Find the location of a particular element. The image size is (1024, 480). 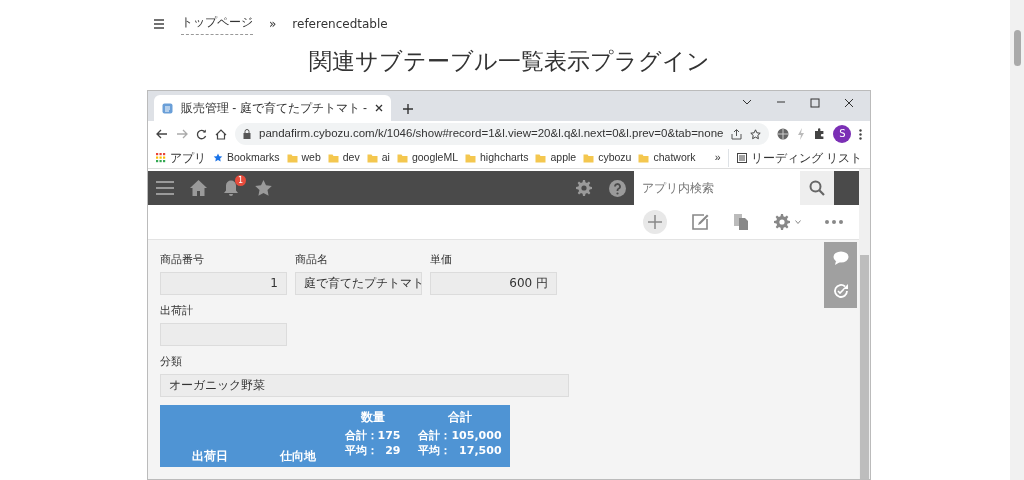

puzzle-icon is located at coordinates (819, 134).